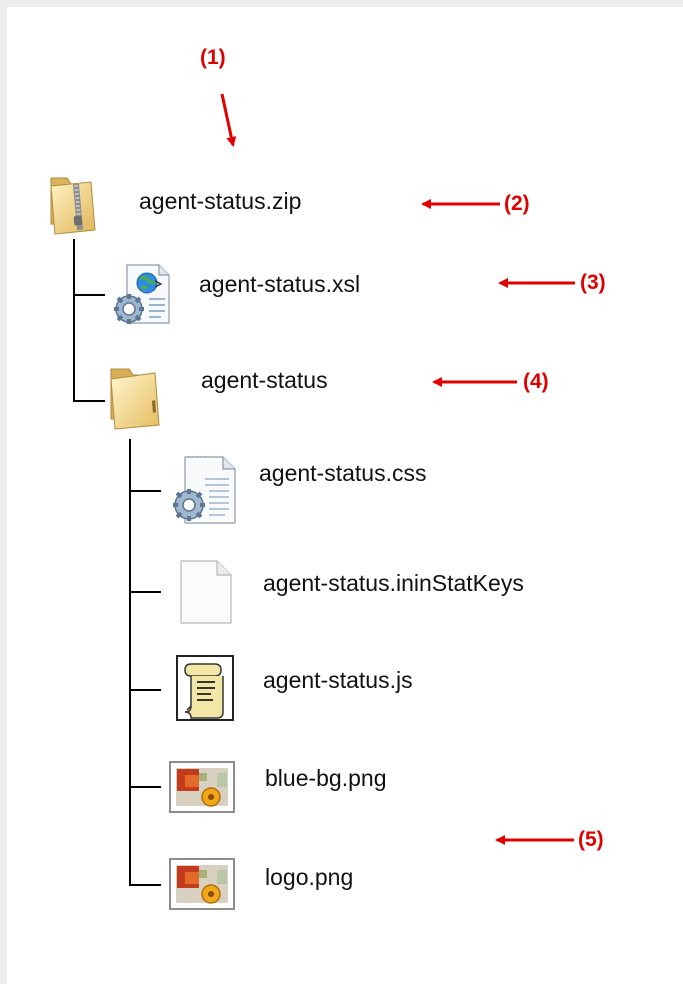  I want to click on marker-2: (2), so click(517, 203).